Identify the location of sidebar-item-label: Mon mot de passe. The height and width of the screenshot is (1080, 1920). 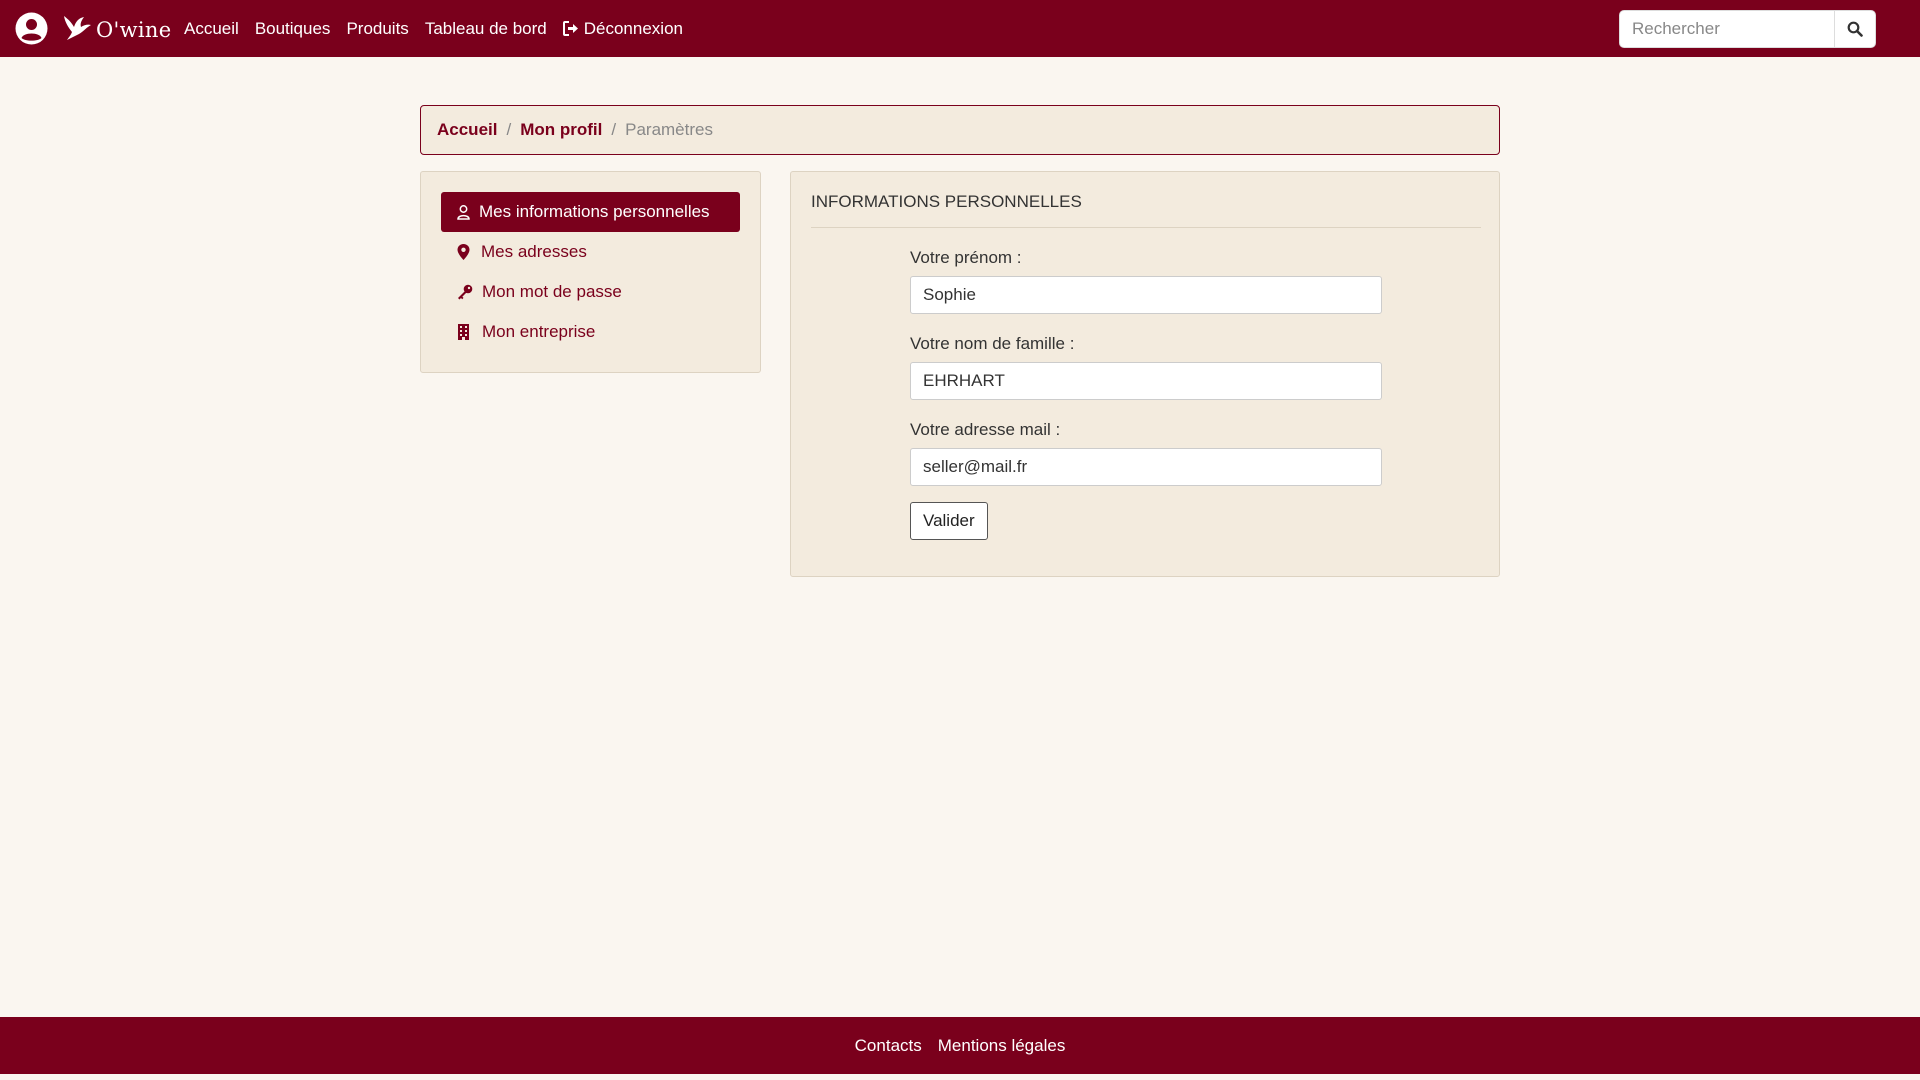
(552, 291).